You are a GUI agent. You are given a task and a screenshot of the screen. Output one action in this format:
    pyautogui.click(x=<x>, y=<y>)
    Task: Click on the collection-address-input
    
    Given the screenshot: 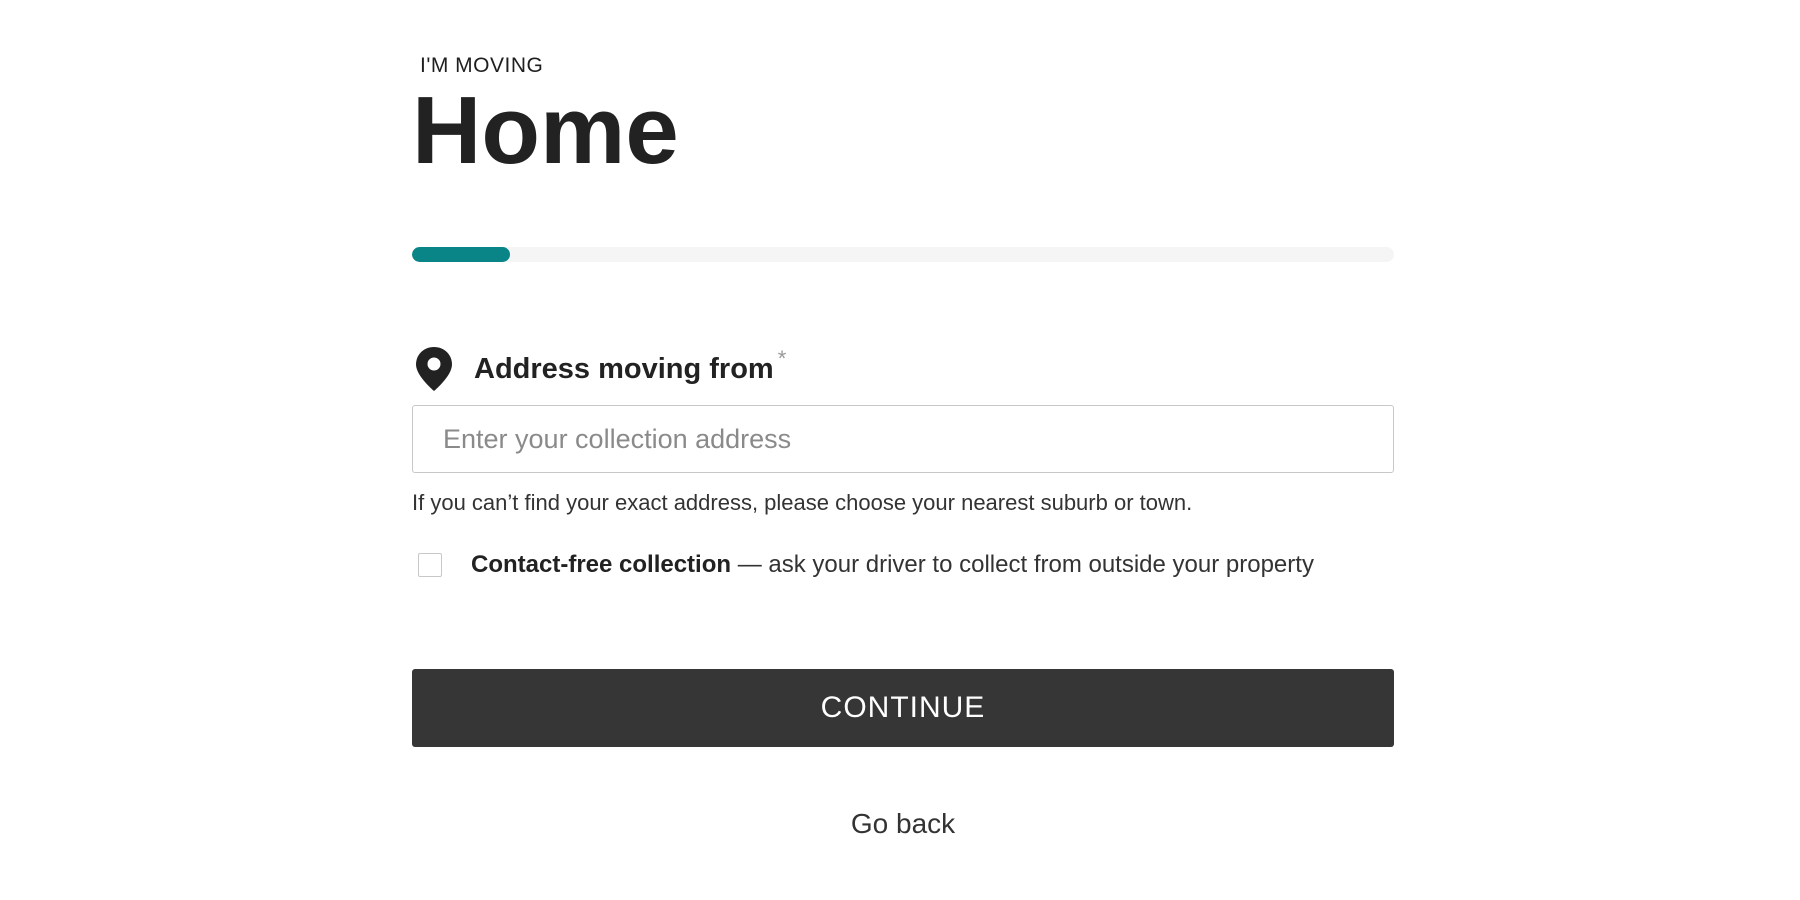 What is the action you would take?
    pyautogui.click(x=903, y=439)
    